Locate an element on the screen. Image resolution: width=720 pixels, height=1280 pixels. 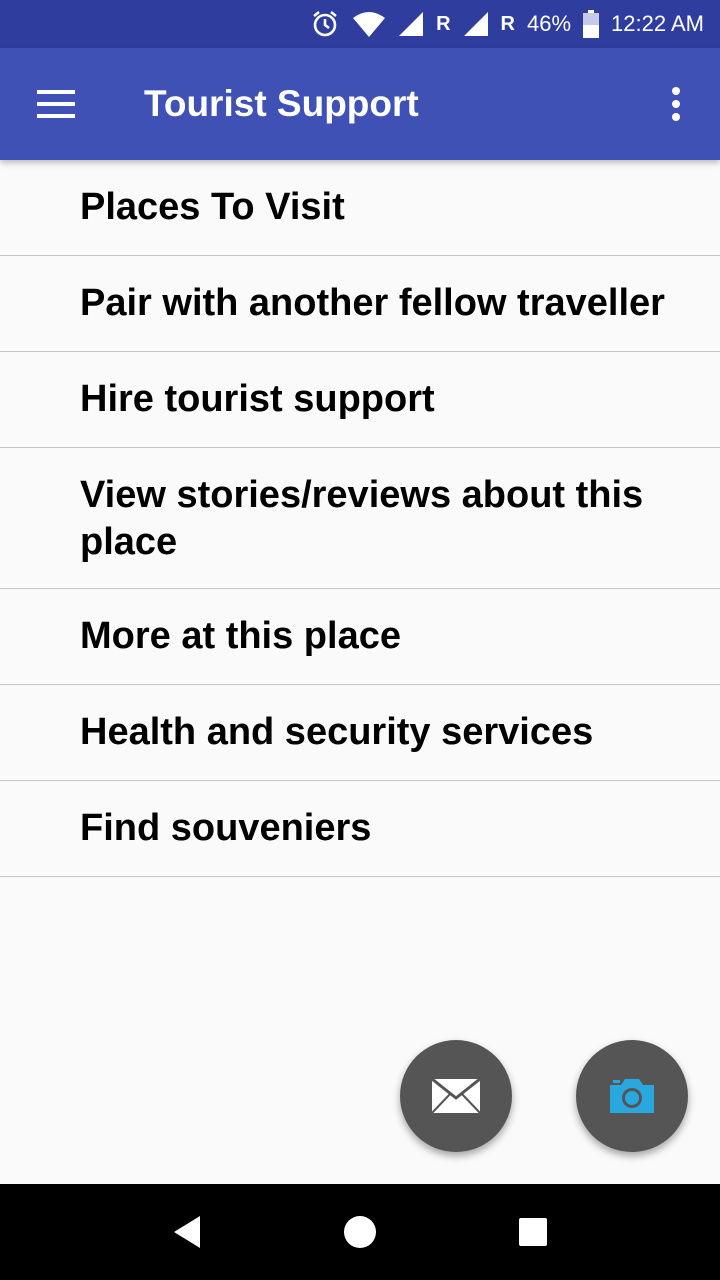
overflow-menu-icon is located at coordinates (676, 104).